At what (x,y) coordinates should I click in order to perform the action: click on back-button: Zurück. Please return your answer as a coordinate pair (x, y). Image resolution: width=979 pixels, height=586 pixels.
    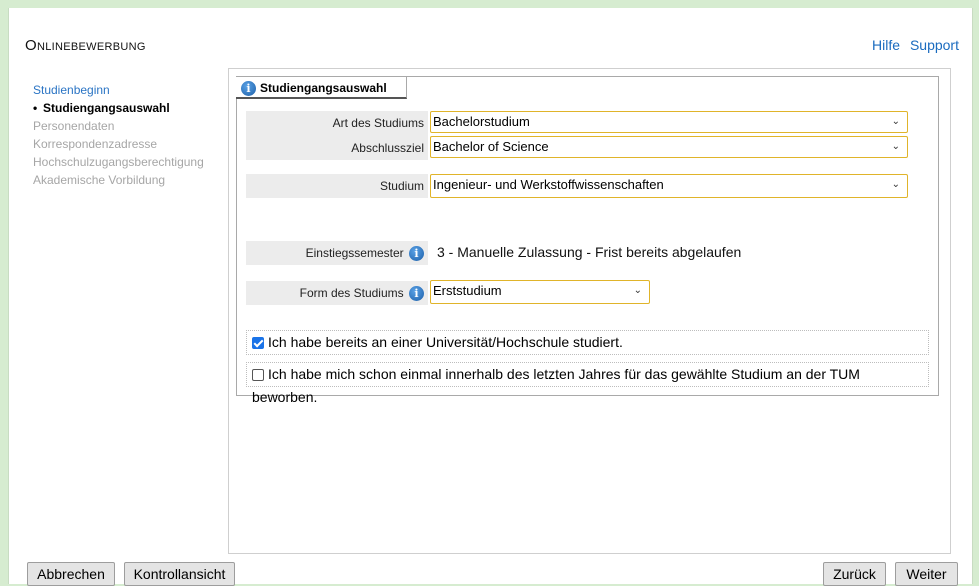
    Looking at the image, I should click on (854, 574).